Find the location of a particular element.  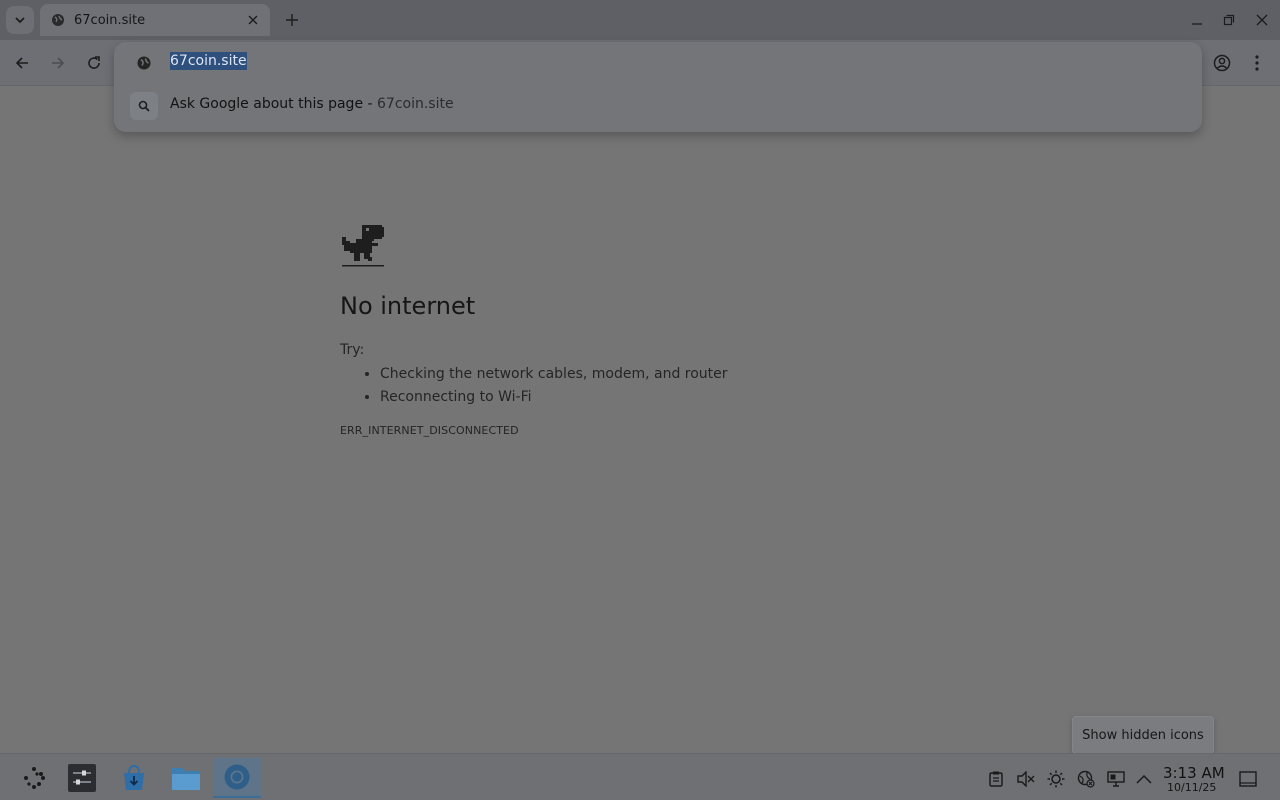

display-tray is located at coordinates (1116, 779).